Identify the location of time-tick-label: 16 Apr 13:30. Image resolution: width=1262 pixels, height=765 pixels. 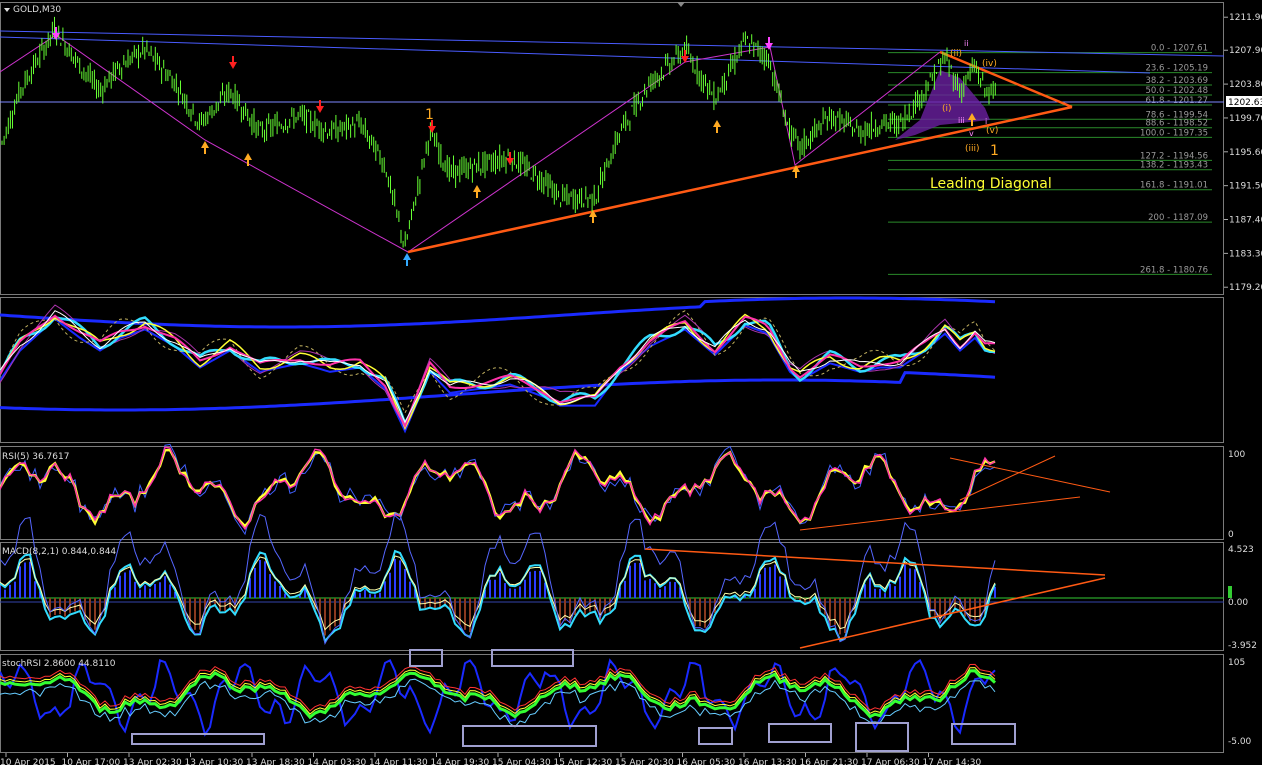
(767, 761).